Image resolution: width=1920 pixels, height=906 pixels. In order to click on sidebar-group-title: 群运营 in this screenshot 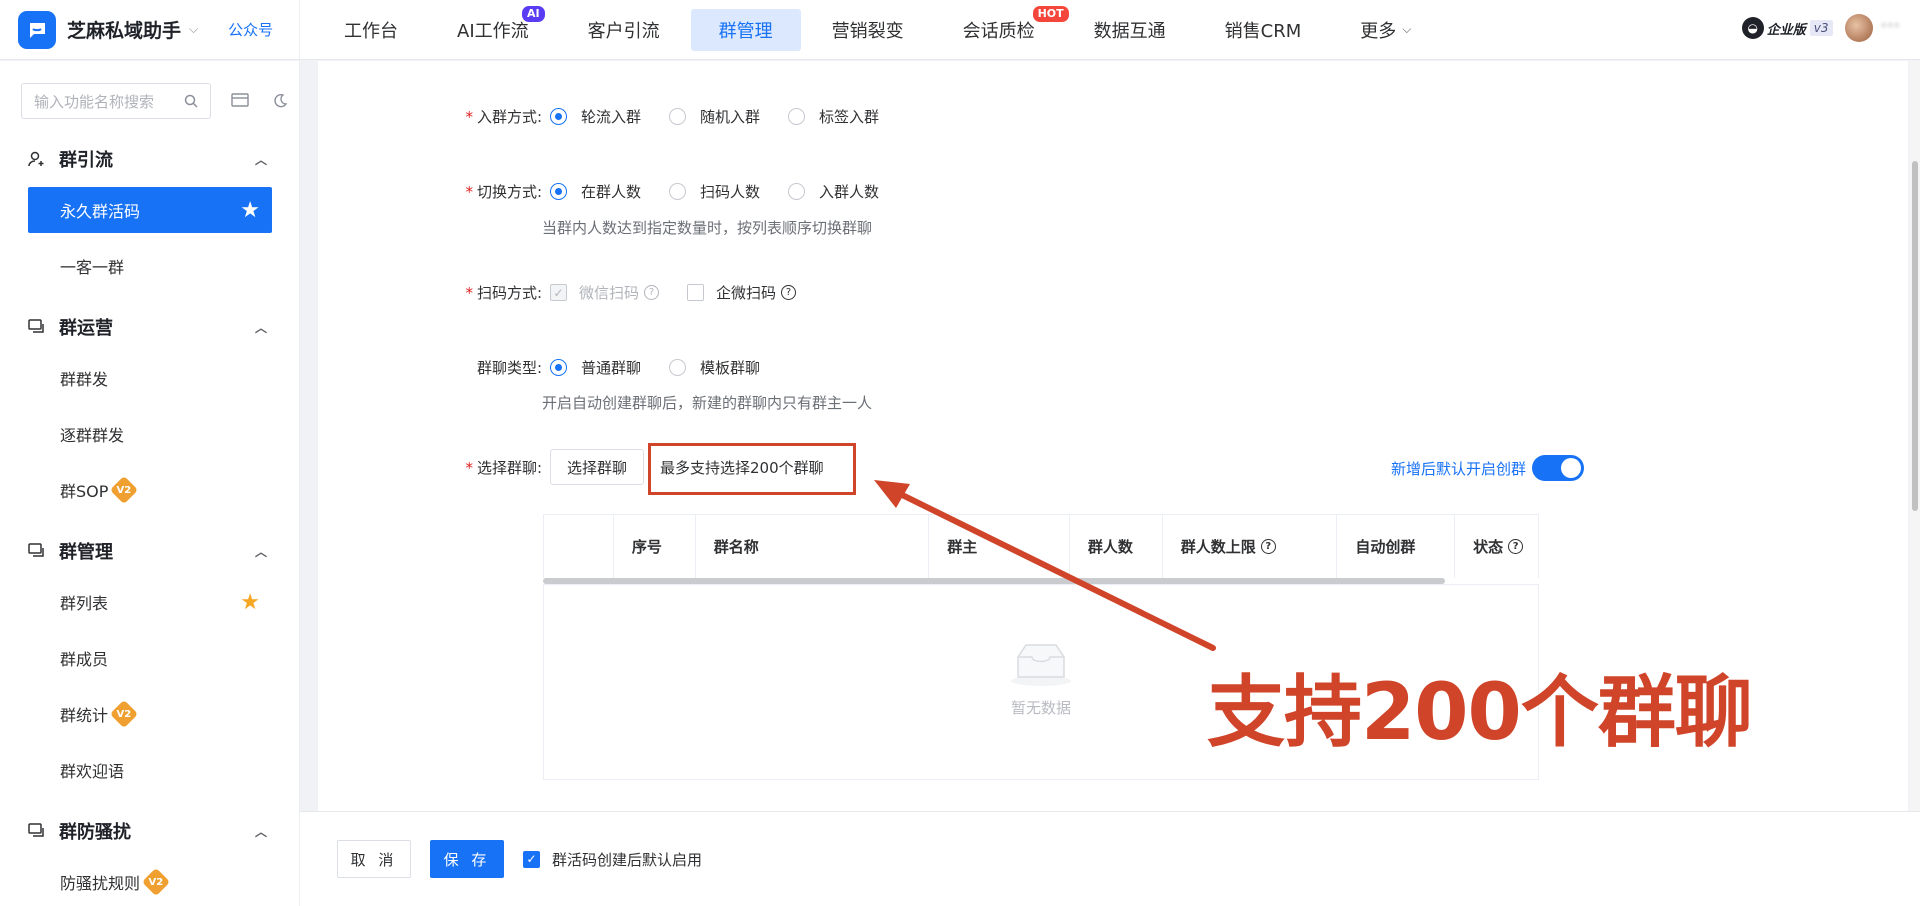, I will do `click(86, 328)`.